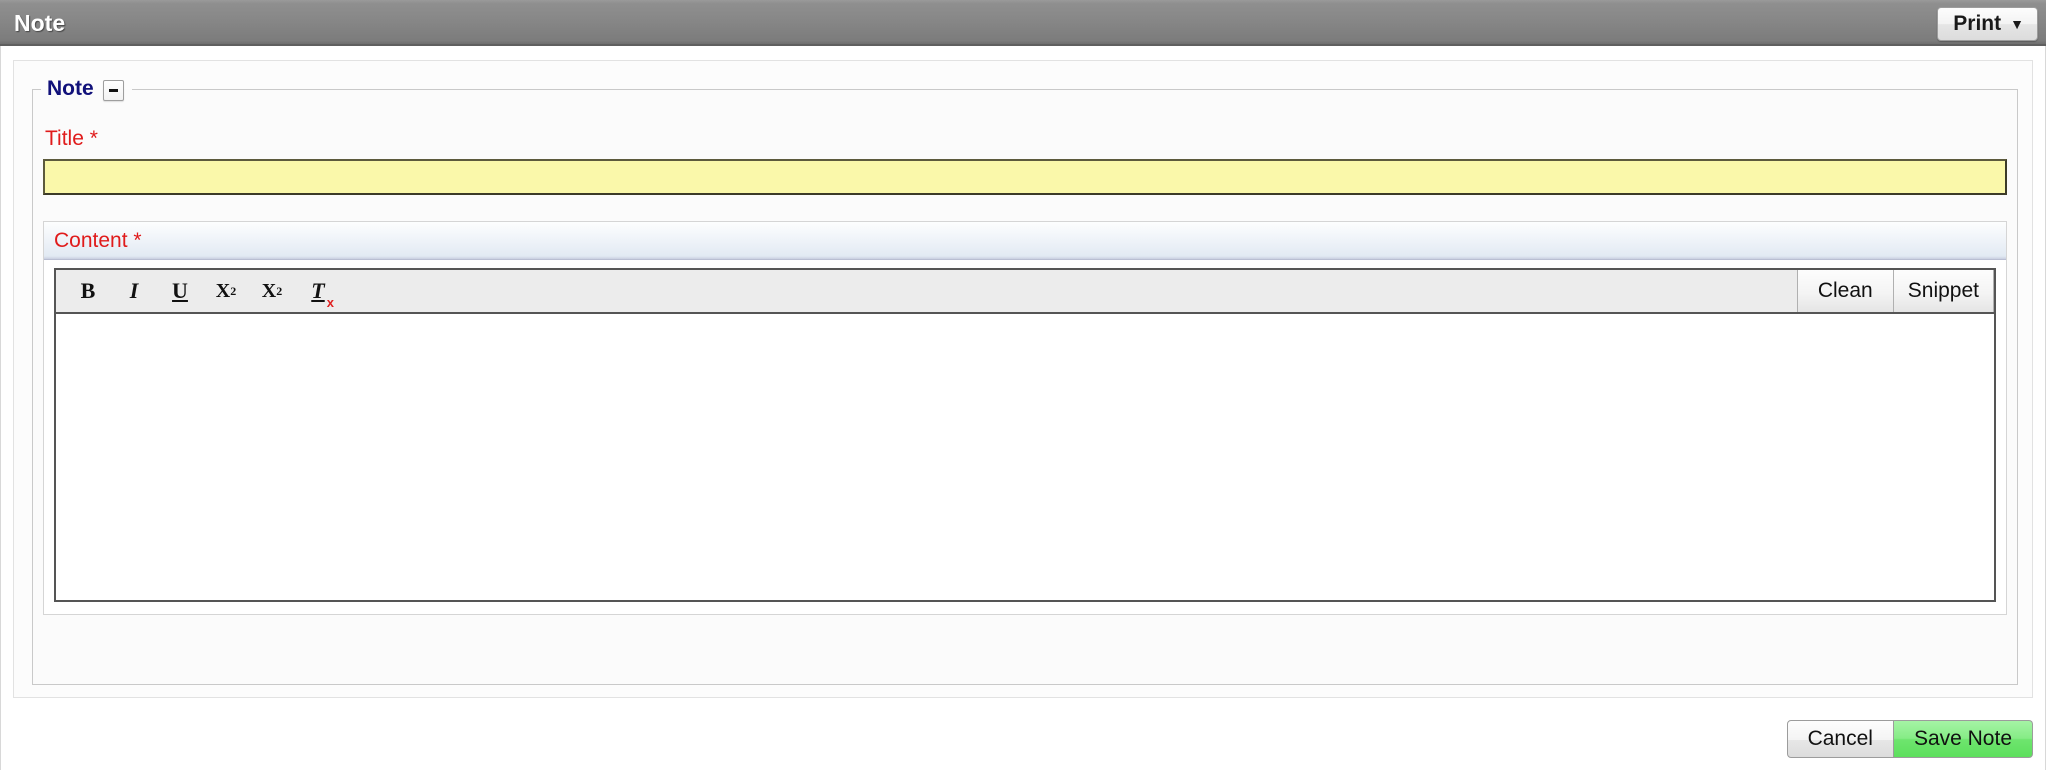  I want to click on form-actions: Cancel Save Note, so click(1909, 739).